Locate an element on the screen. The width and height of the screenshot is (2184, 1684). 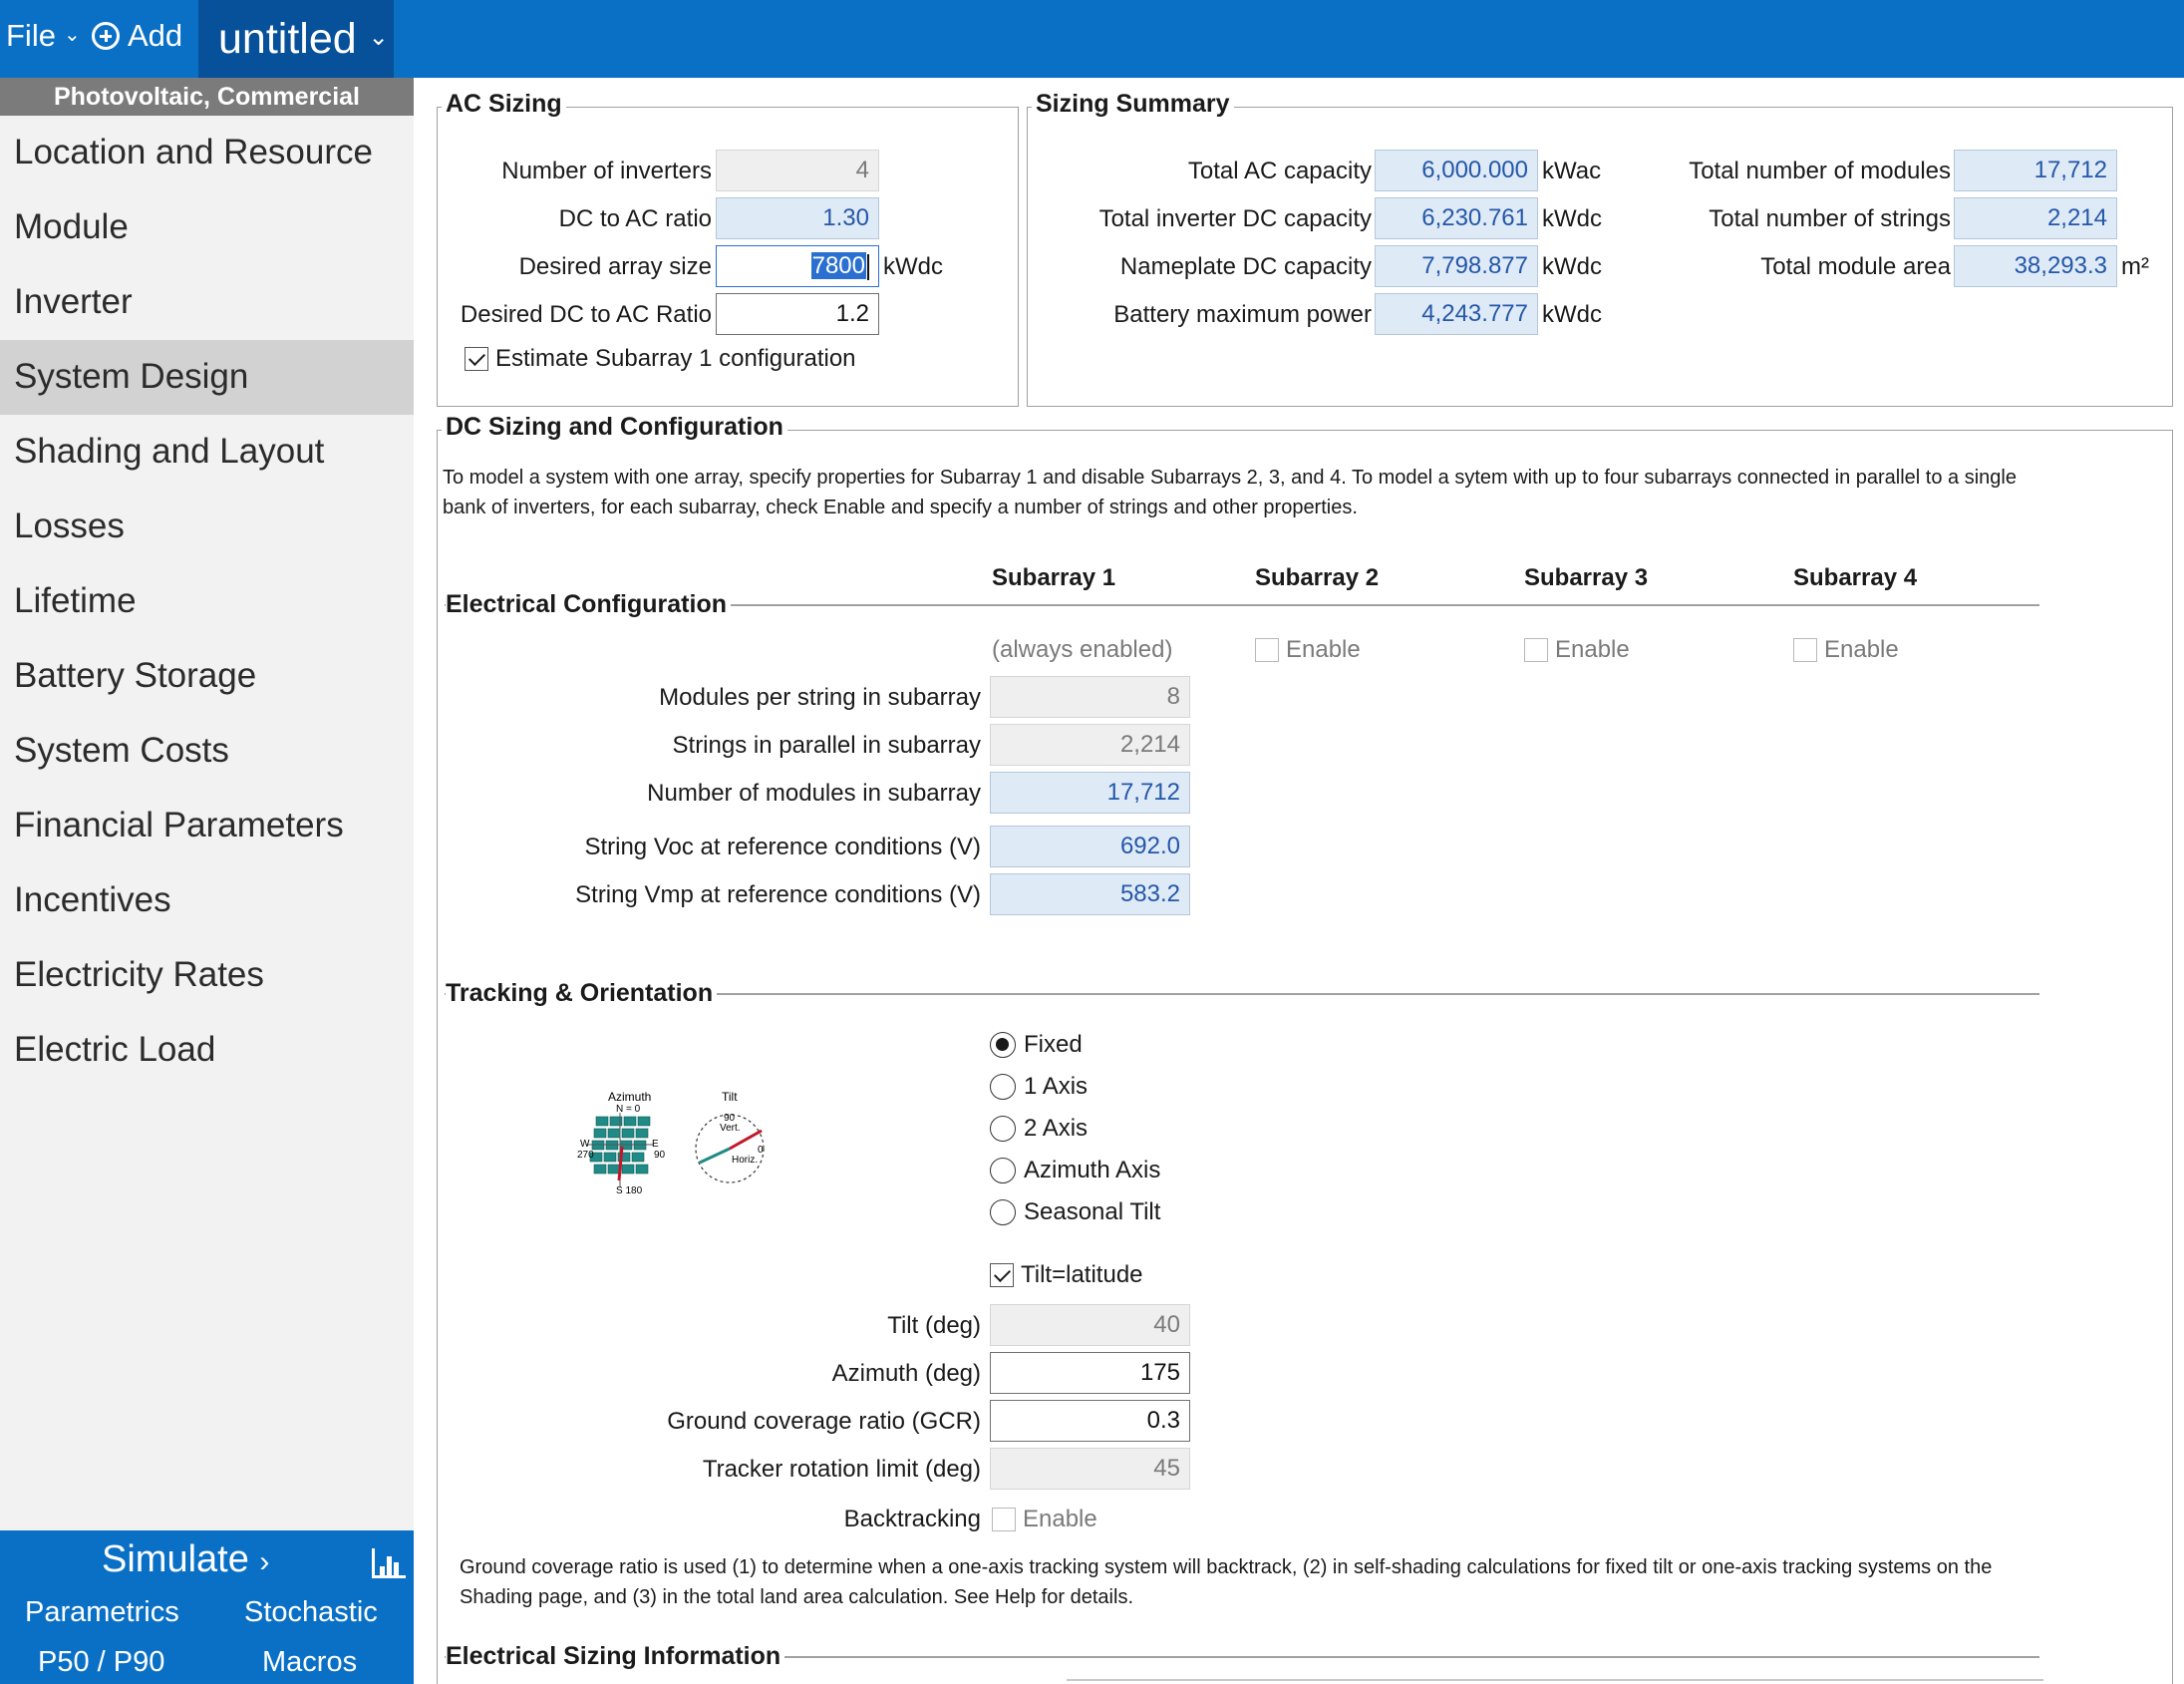
tracking-orientation-title: Tracking & Orientation is located at coordinates (582, 994).